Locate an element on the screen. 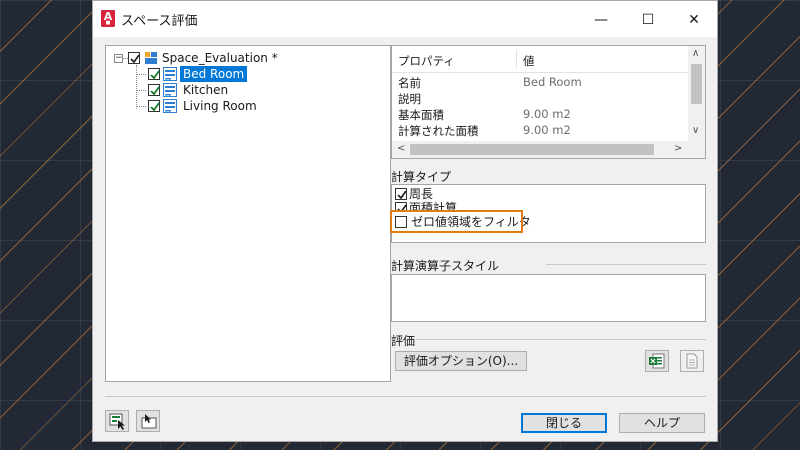  window-title: スペース評価 is located at coordinates (159, 21).